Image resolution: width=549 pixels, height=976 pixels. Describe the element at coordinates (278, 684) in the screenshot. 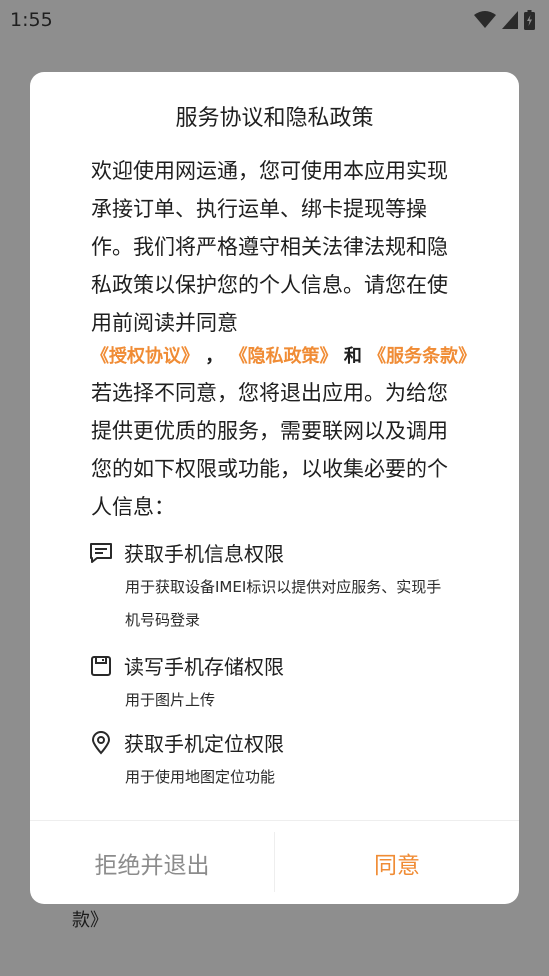

I see `permission-item-storage: 读写手机存储权限 用于图片上传` at that location.